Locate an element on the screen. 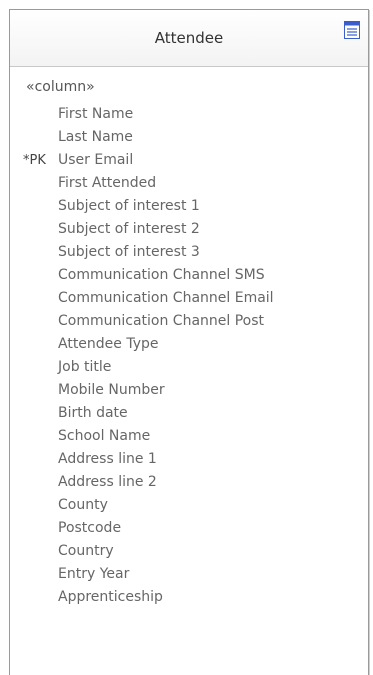  entity-header: Attendee is located at coordinates (189, 38).